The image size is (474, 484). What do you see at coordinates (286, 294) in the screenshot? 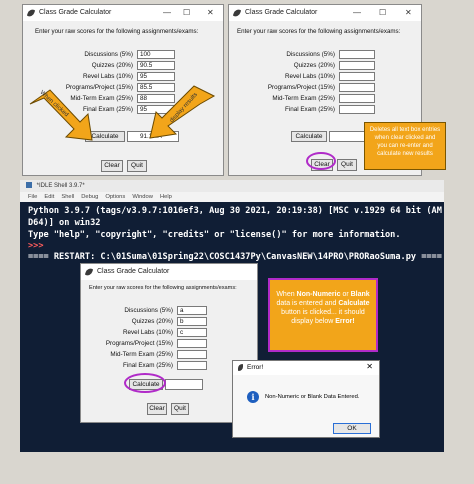
I see `callout-part: When` at bounding box center [286, 294].